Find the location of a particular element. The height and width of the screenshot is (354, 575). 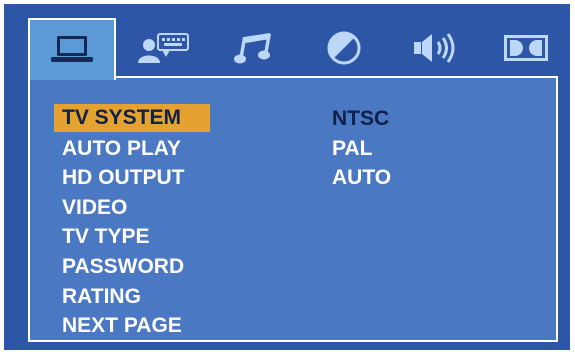

tab-audio-setup is located at coordinates (254, 48).